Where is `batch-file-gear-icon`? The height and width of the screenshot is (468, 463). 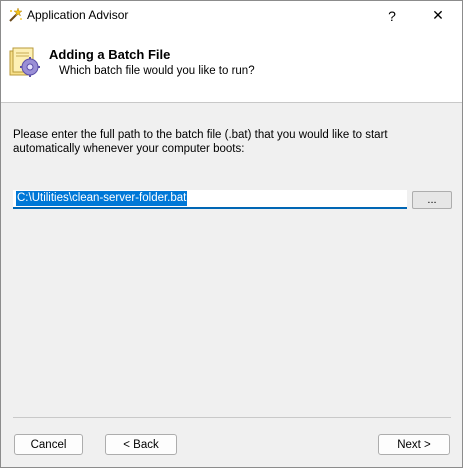 batch-file-gear-icon is located at coordinates (24, 62).